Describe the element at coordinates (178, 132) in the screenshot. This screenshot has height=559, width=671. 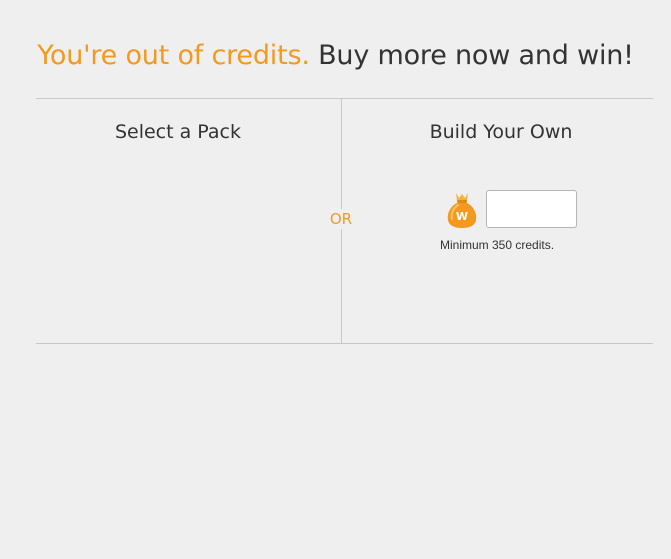
I see `select-pack-title: Select a Pack` at that location.